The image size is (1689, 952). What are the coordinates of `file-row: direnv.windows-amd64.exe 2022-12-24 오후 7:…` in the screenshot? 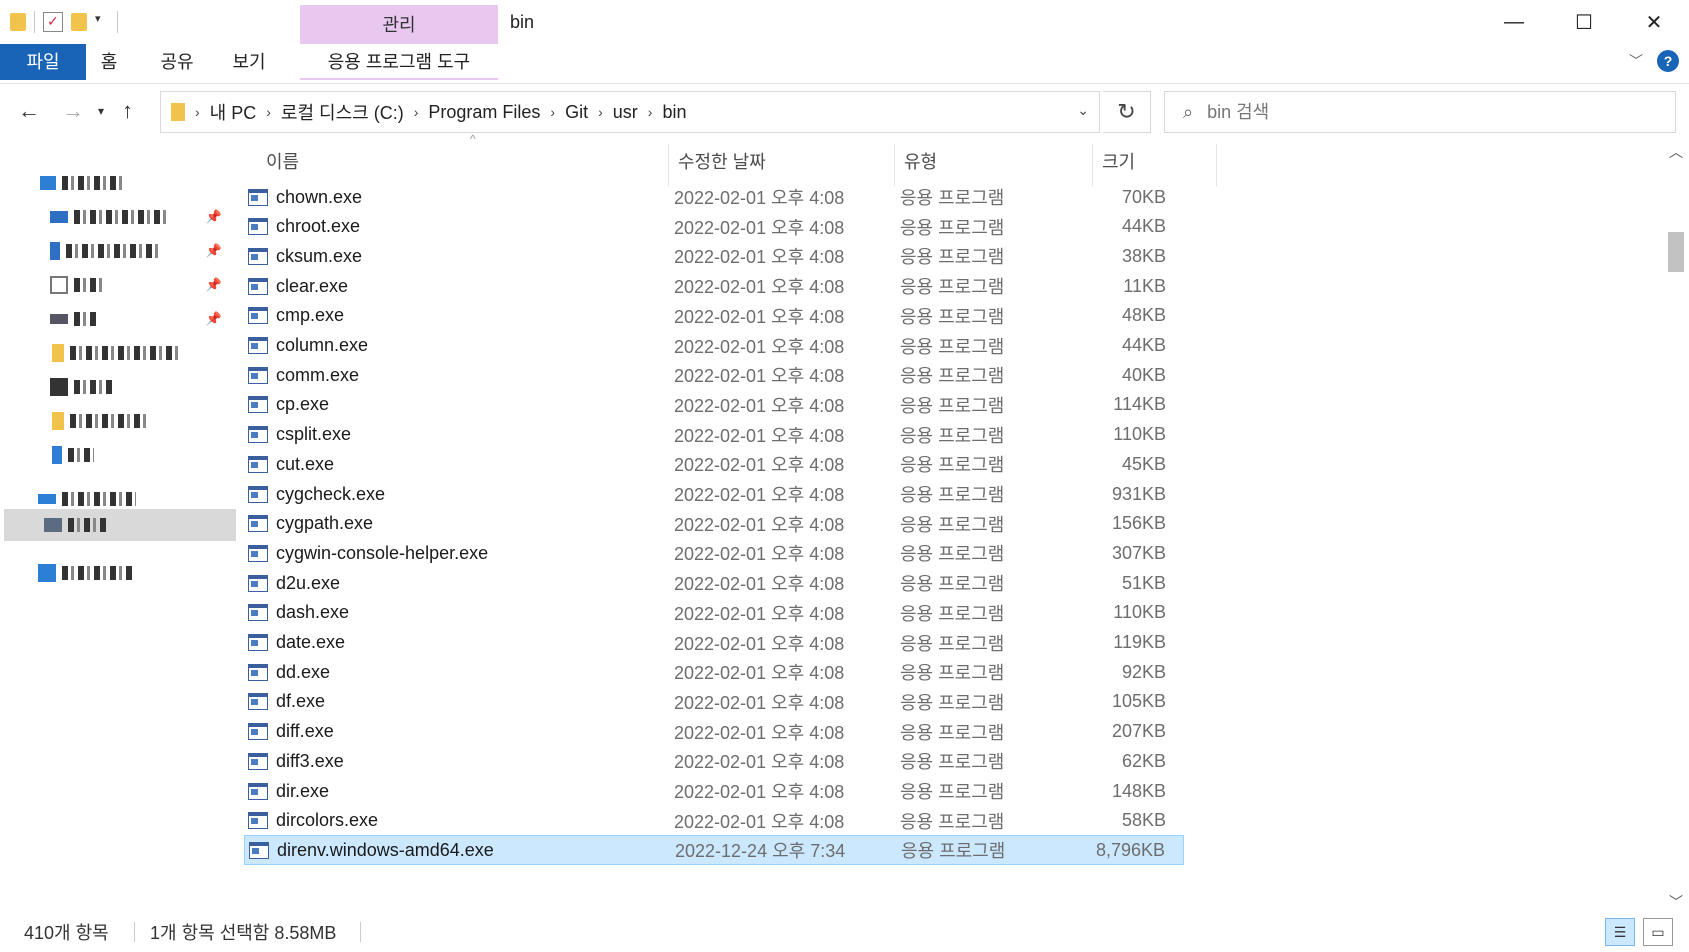 It's located at (714, 850).